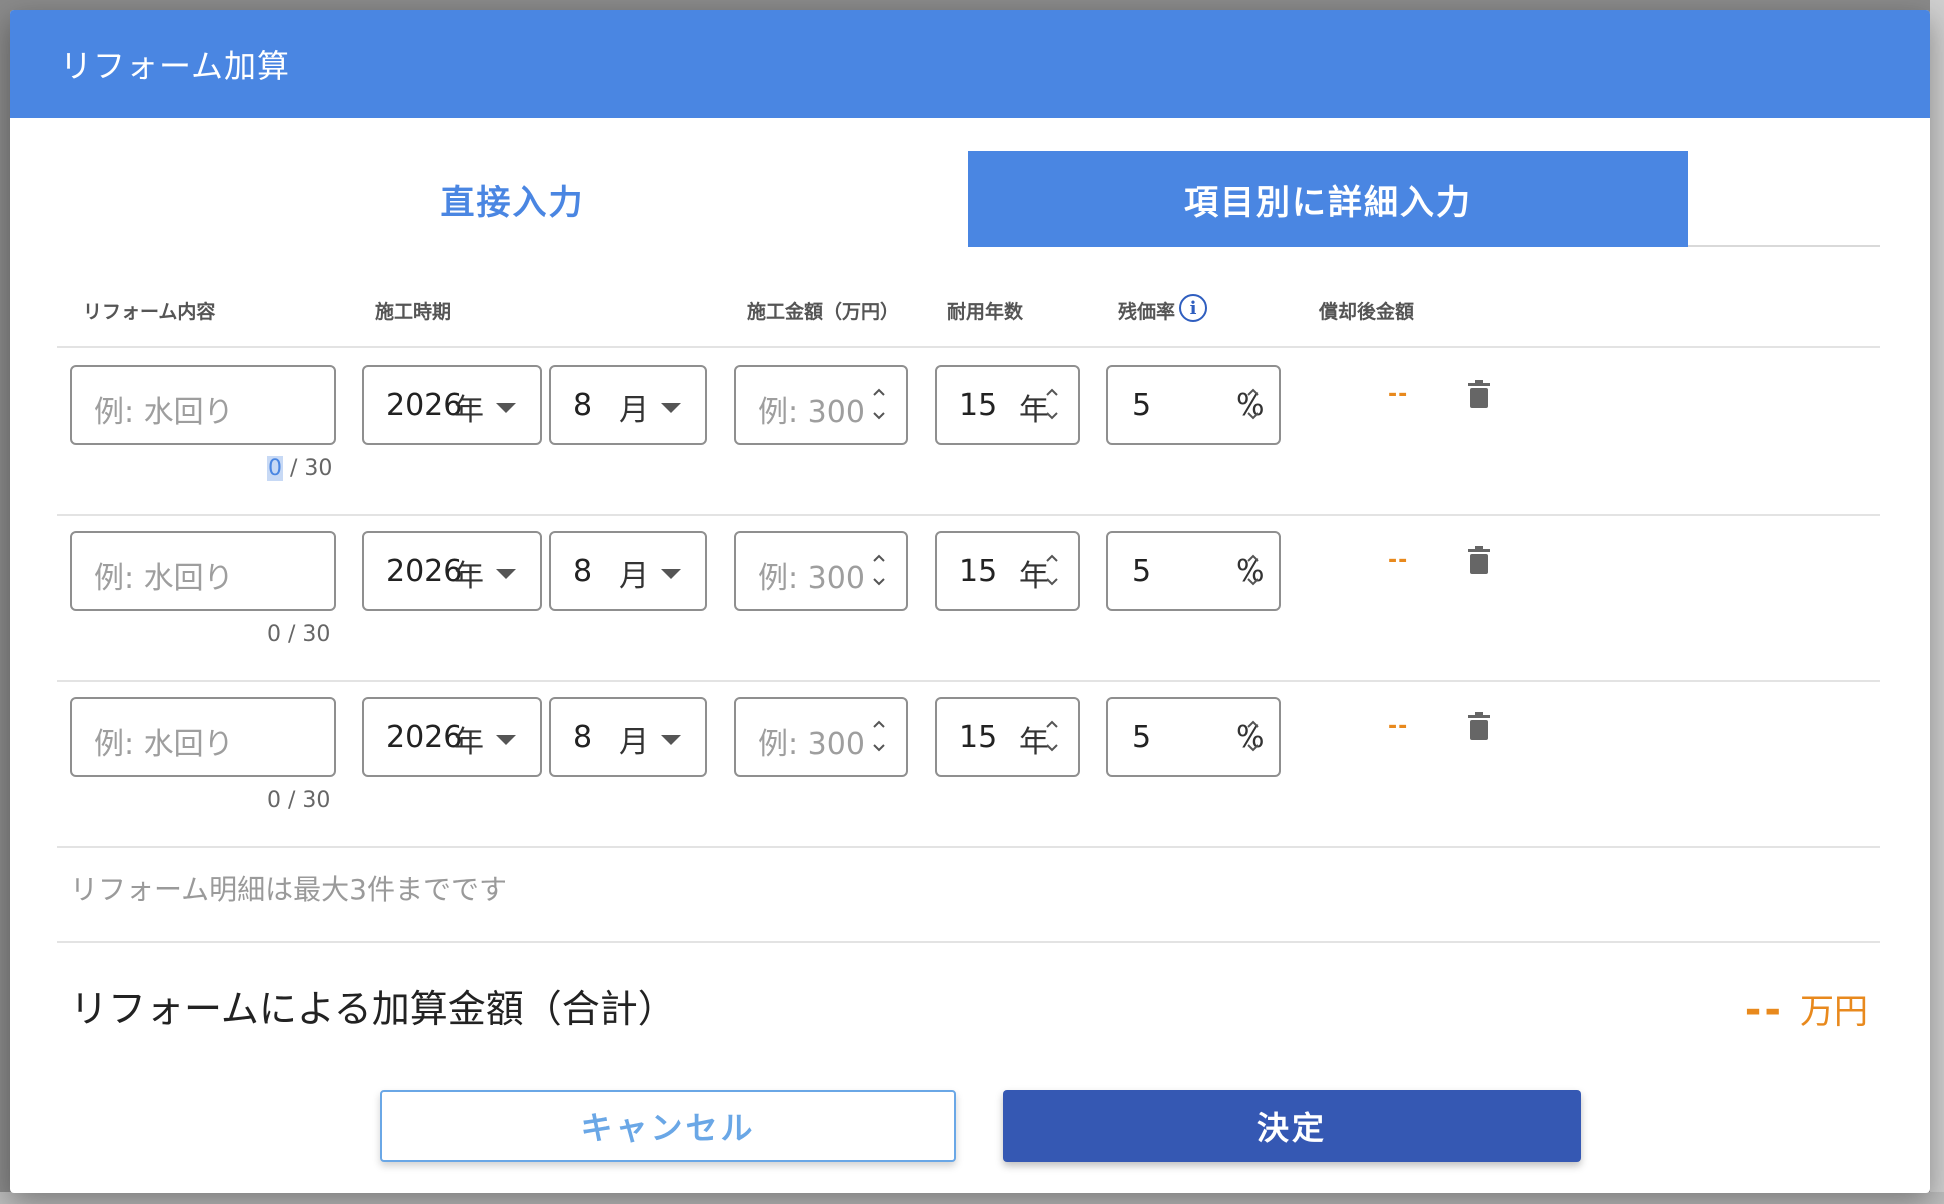 The width and height of the screenshot is (1944, 1204). What do you see at coordinates (175, 66) in the screenshot?
I see `dialog-title: リフォーム加算` at bounding box center [175, 66].